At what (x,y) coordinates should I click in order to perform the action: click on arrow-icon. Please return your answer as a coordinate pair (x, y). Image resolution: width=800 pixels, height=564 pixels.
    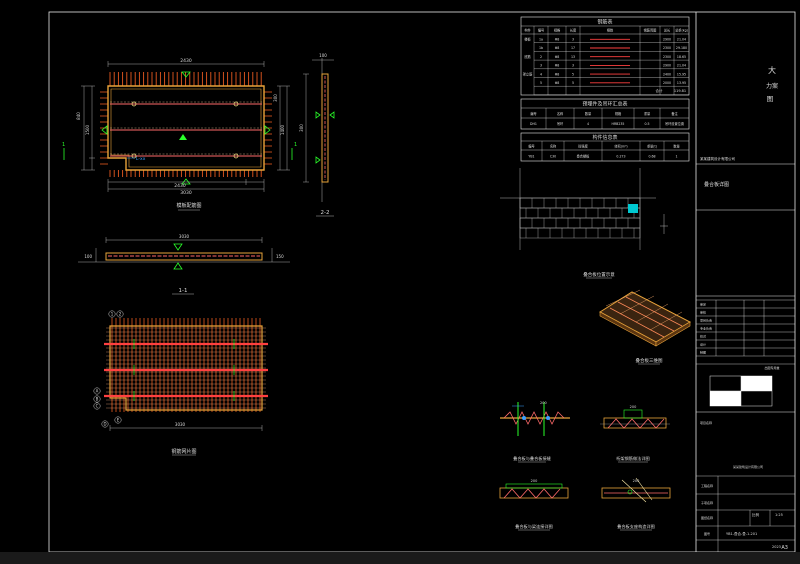
    Looking at the image, I should click on (183, 137).